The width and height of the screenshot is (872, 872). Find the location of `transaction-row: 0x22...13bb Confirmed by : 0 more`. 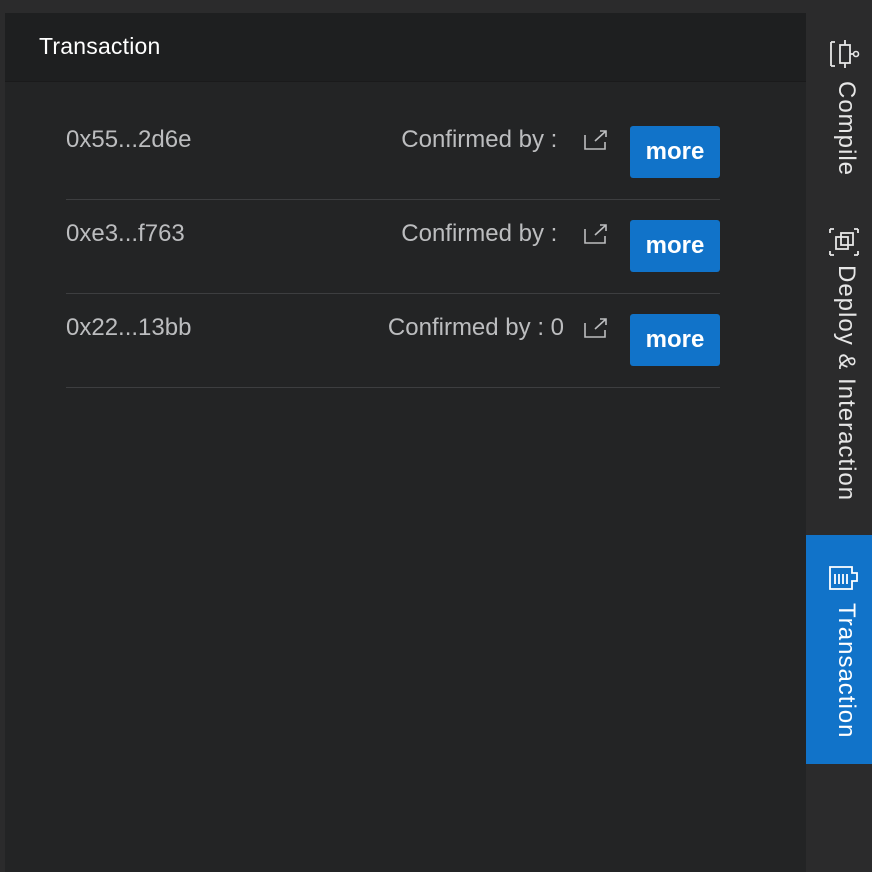

transaction-row: 0x22...13bb Confirmed by : 0 more is located at coordinates (393, 341).